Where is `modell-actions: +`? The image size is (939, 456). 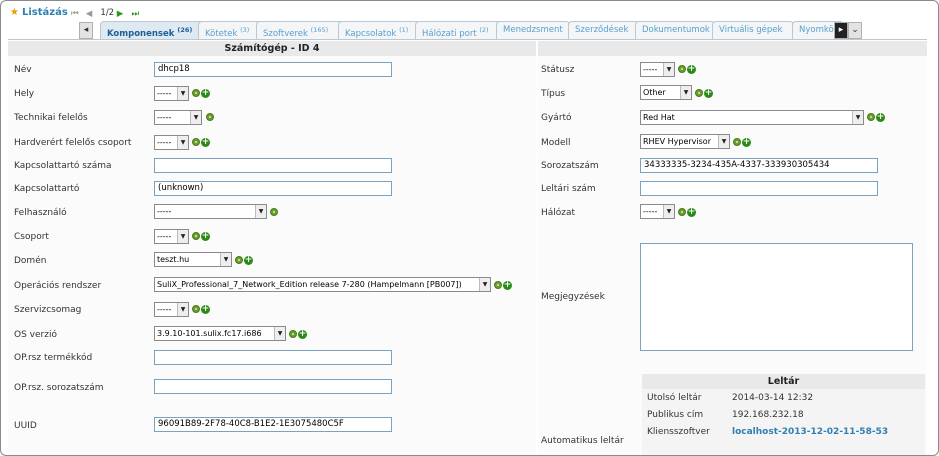 modell-actions: + is located at coordinates (742, 143).